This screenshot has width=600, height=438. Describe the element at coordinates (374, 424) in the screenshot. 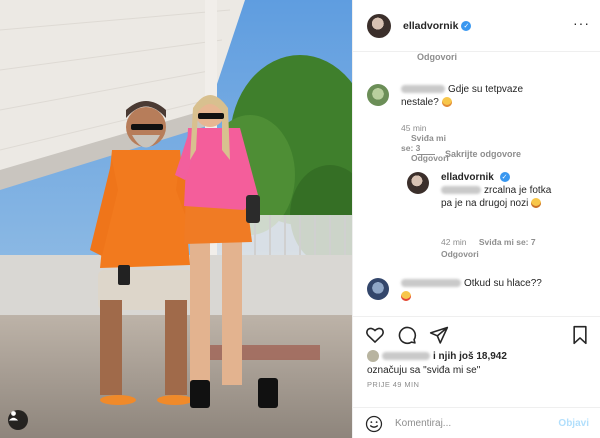

I see `emoji-picker-icon` at that location.